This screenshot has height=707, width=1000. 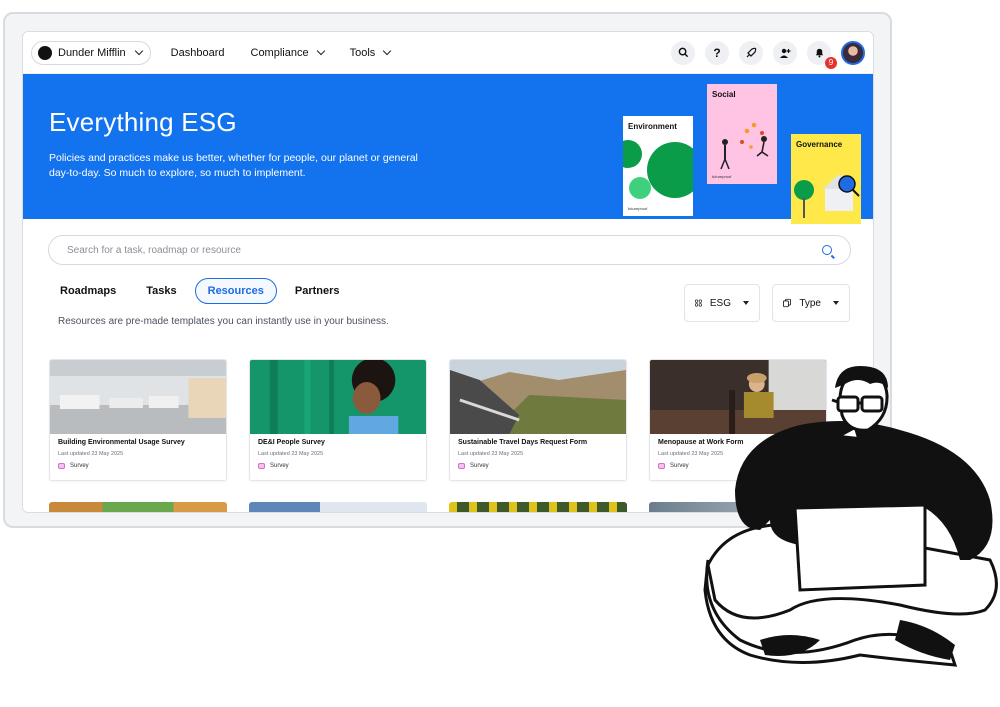 I want to click on filter-type: Type, so click(x=811, y=303).